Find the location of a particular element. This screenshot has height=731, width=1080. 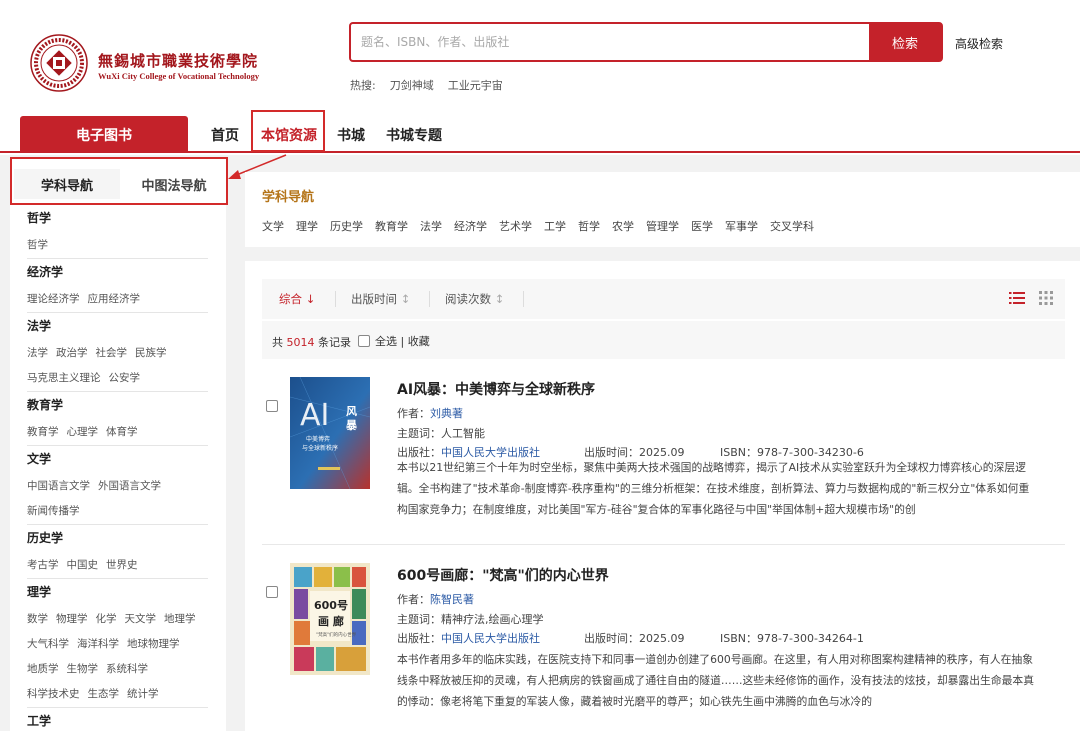

subcategory-link: 数学 is located at coordinates (37, 619).